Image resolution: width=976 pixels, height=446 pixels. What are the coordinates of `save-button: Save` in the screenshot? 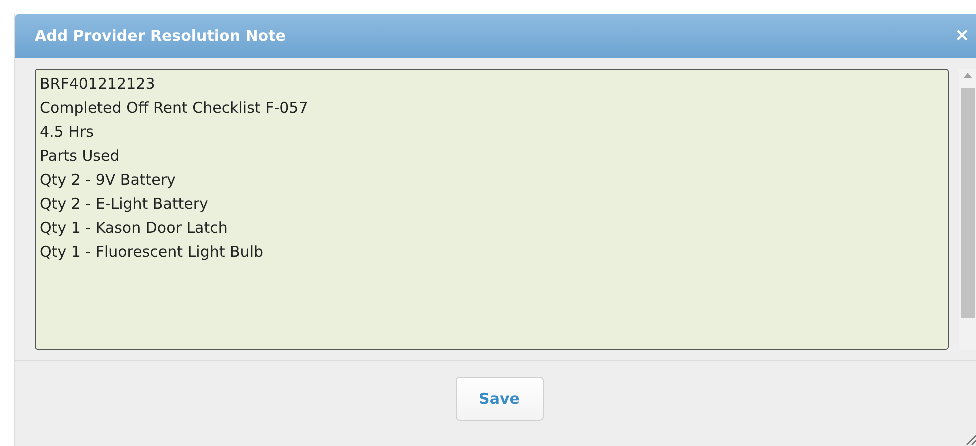 It's located at (500, 399).